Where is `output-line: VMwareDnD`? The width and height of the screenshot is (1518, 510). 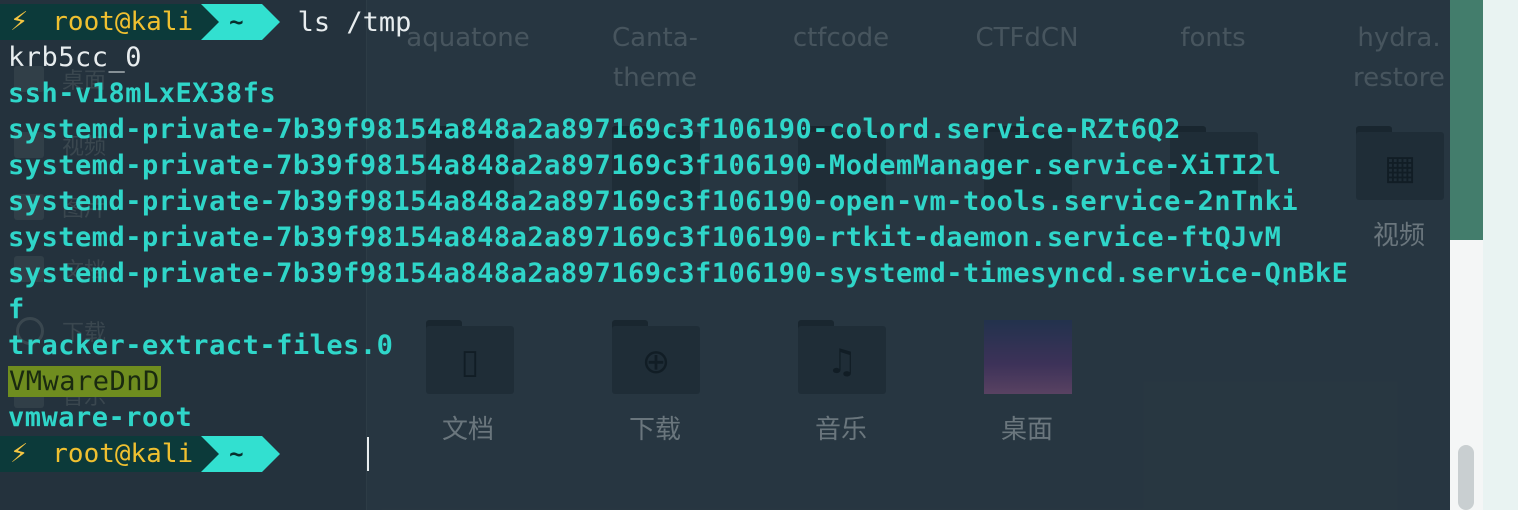 output-line: VMwareDnD is located at coordinates (84, 382).